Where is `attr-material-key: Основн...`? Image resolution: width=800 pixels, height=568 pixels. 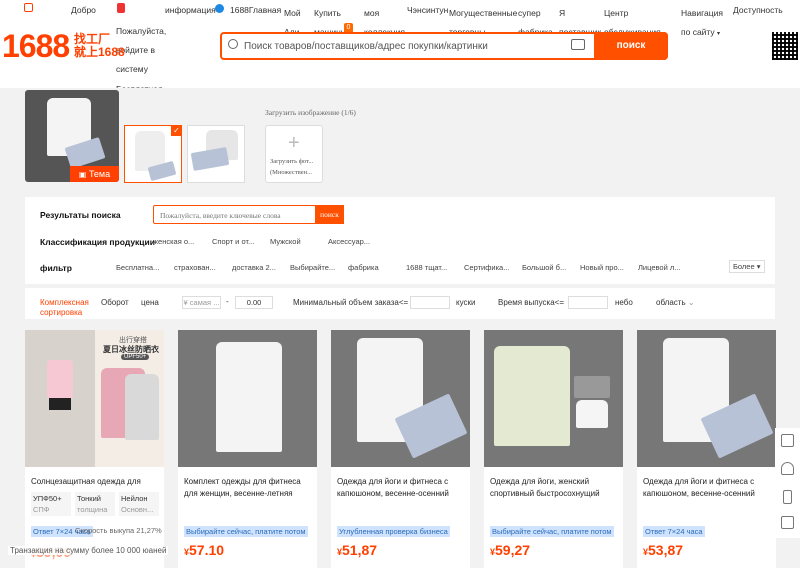 attr-material-key: Основн... is located at coordinates (137, 509).